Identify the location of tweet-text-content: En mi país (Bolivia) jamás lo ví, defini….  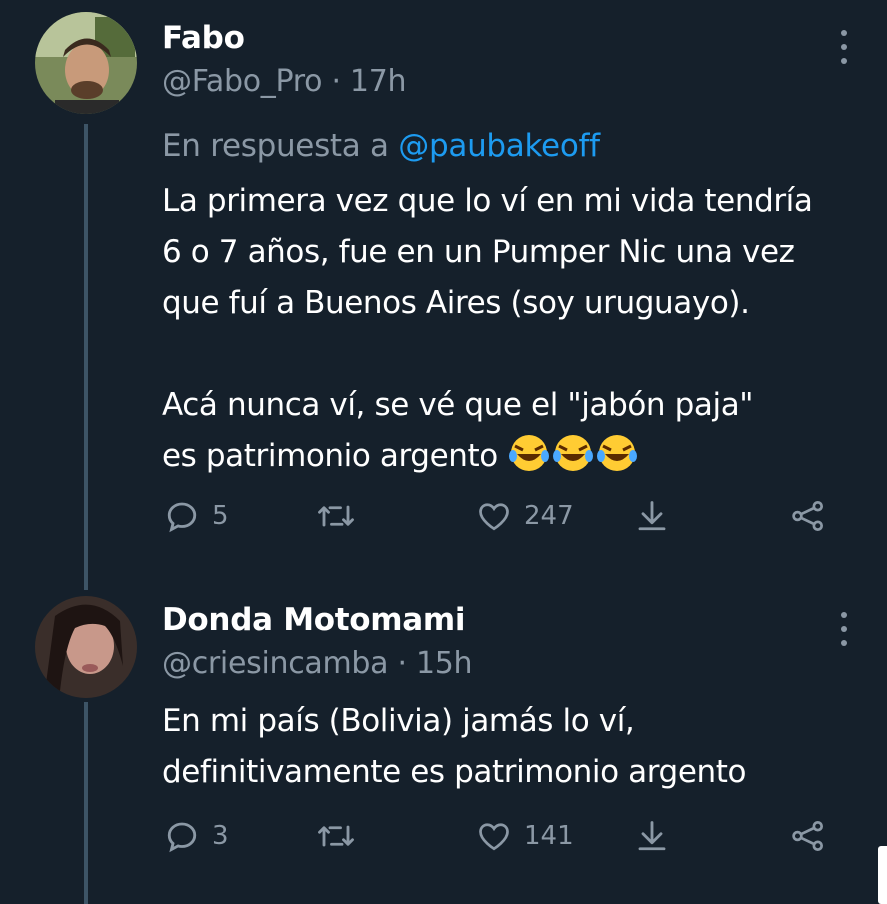
(454, 746).